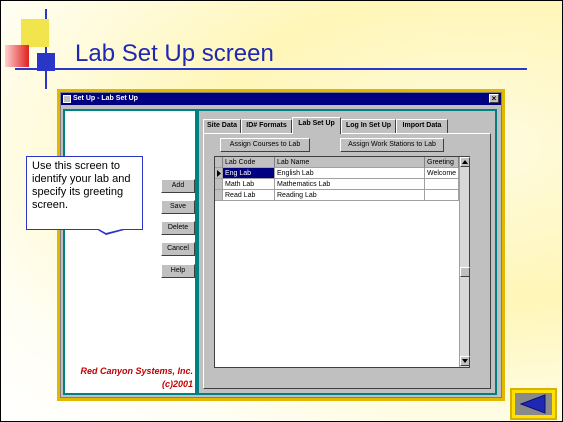 The height and width of the screenshot is (422, 563). I want to click on table-row: Read Lab Reading Lab, so click(337, 195).